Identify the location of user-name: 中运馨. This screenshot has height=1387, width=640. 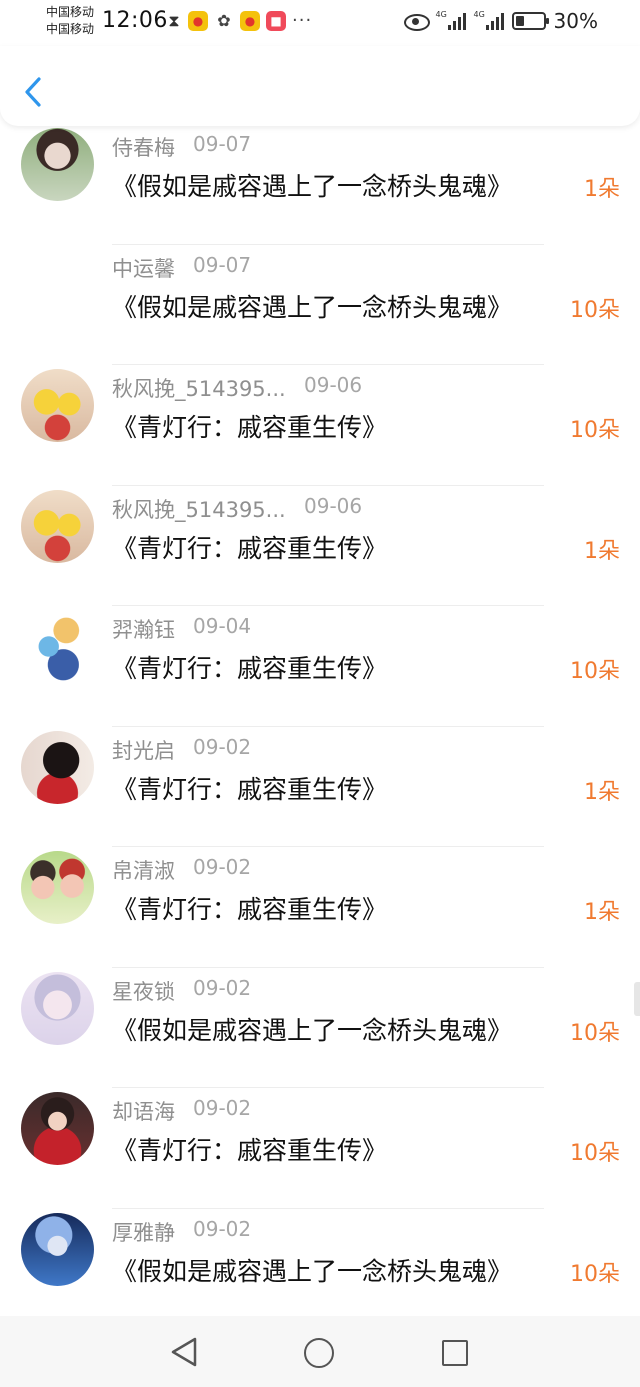
(143, 268).